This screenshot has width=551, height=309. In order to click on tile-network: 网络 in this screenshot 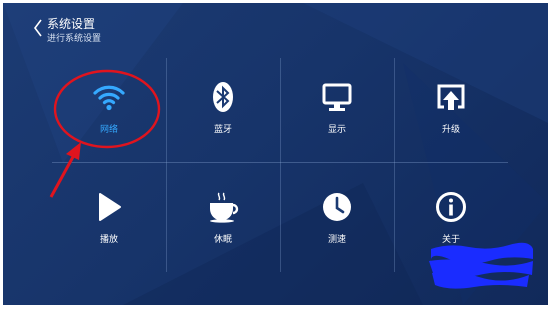, I will do `click(109, 110)`.